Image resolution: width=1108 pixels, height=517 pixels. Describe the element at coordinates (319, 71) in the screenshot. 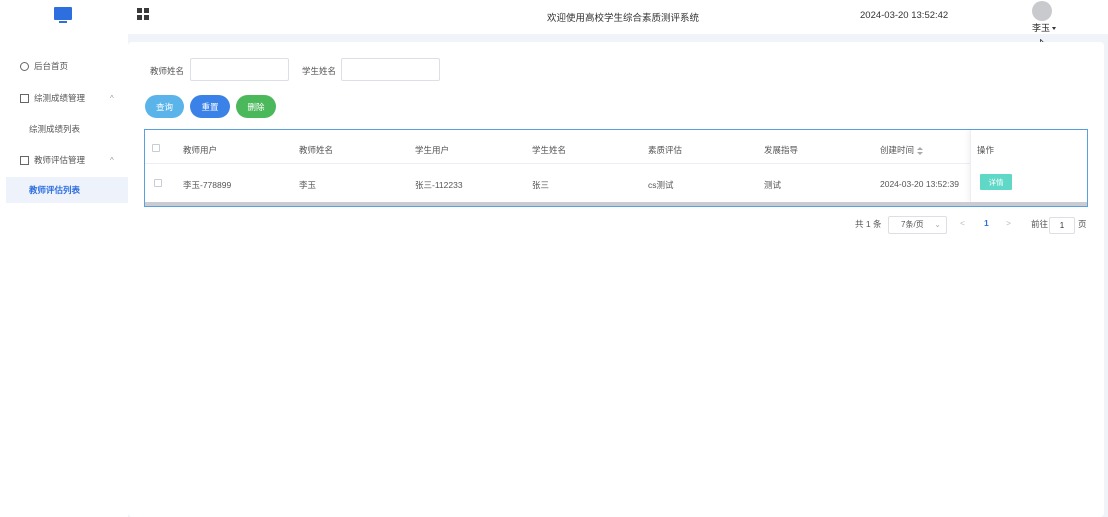

I see `student-name-label: 学生姓名` at that location.